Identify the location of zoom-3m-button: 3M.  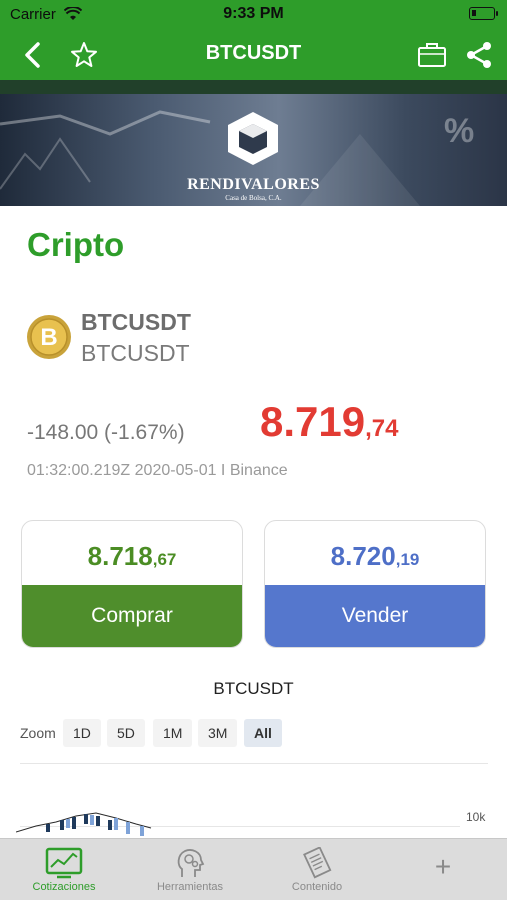
(218, 733).